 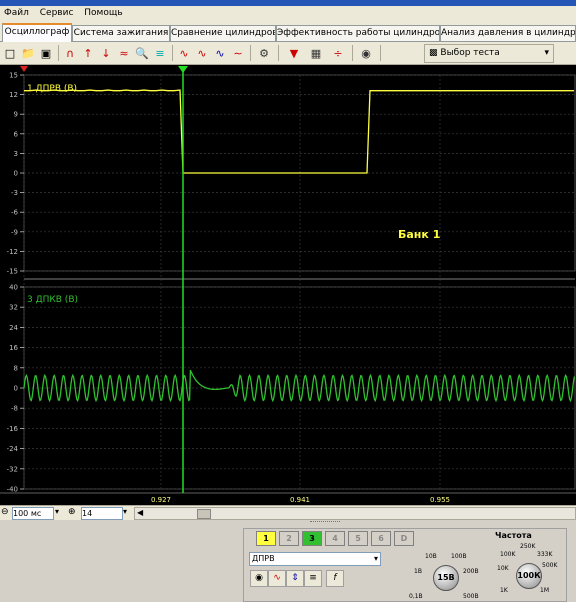 I want to click on separator-dots, so click(x=325, y=522).